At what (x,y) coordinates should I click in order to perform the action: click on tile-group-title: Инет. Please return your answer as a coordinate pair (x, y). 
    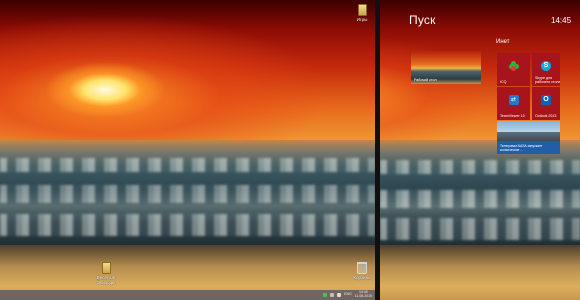
    Looking at the image, I should click on (503, 42).